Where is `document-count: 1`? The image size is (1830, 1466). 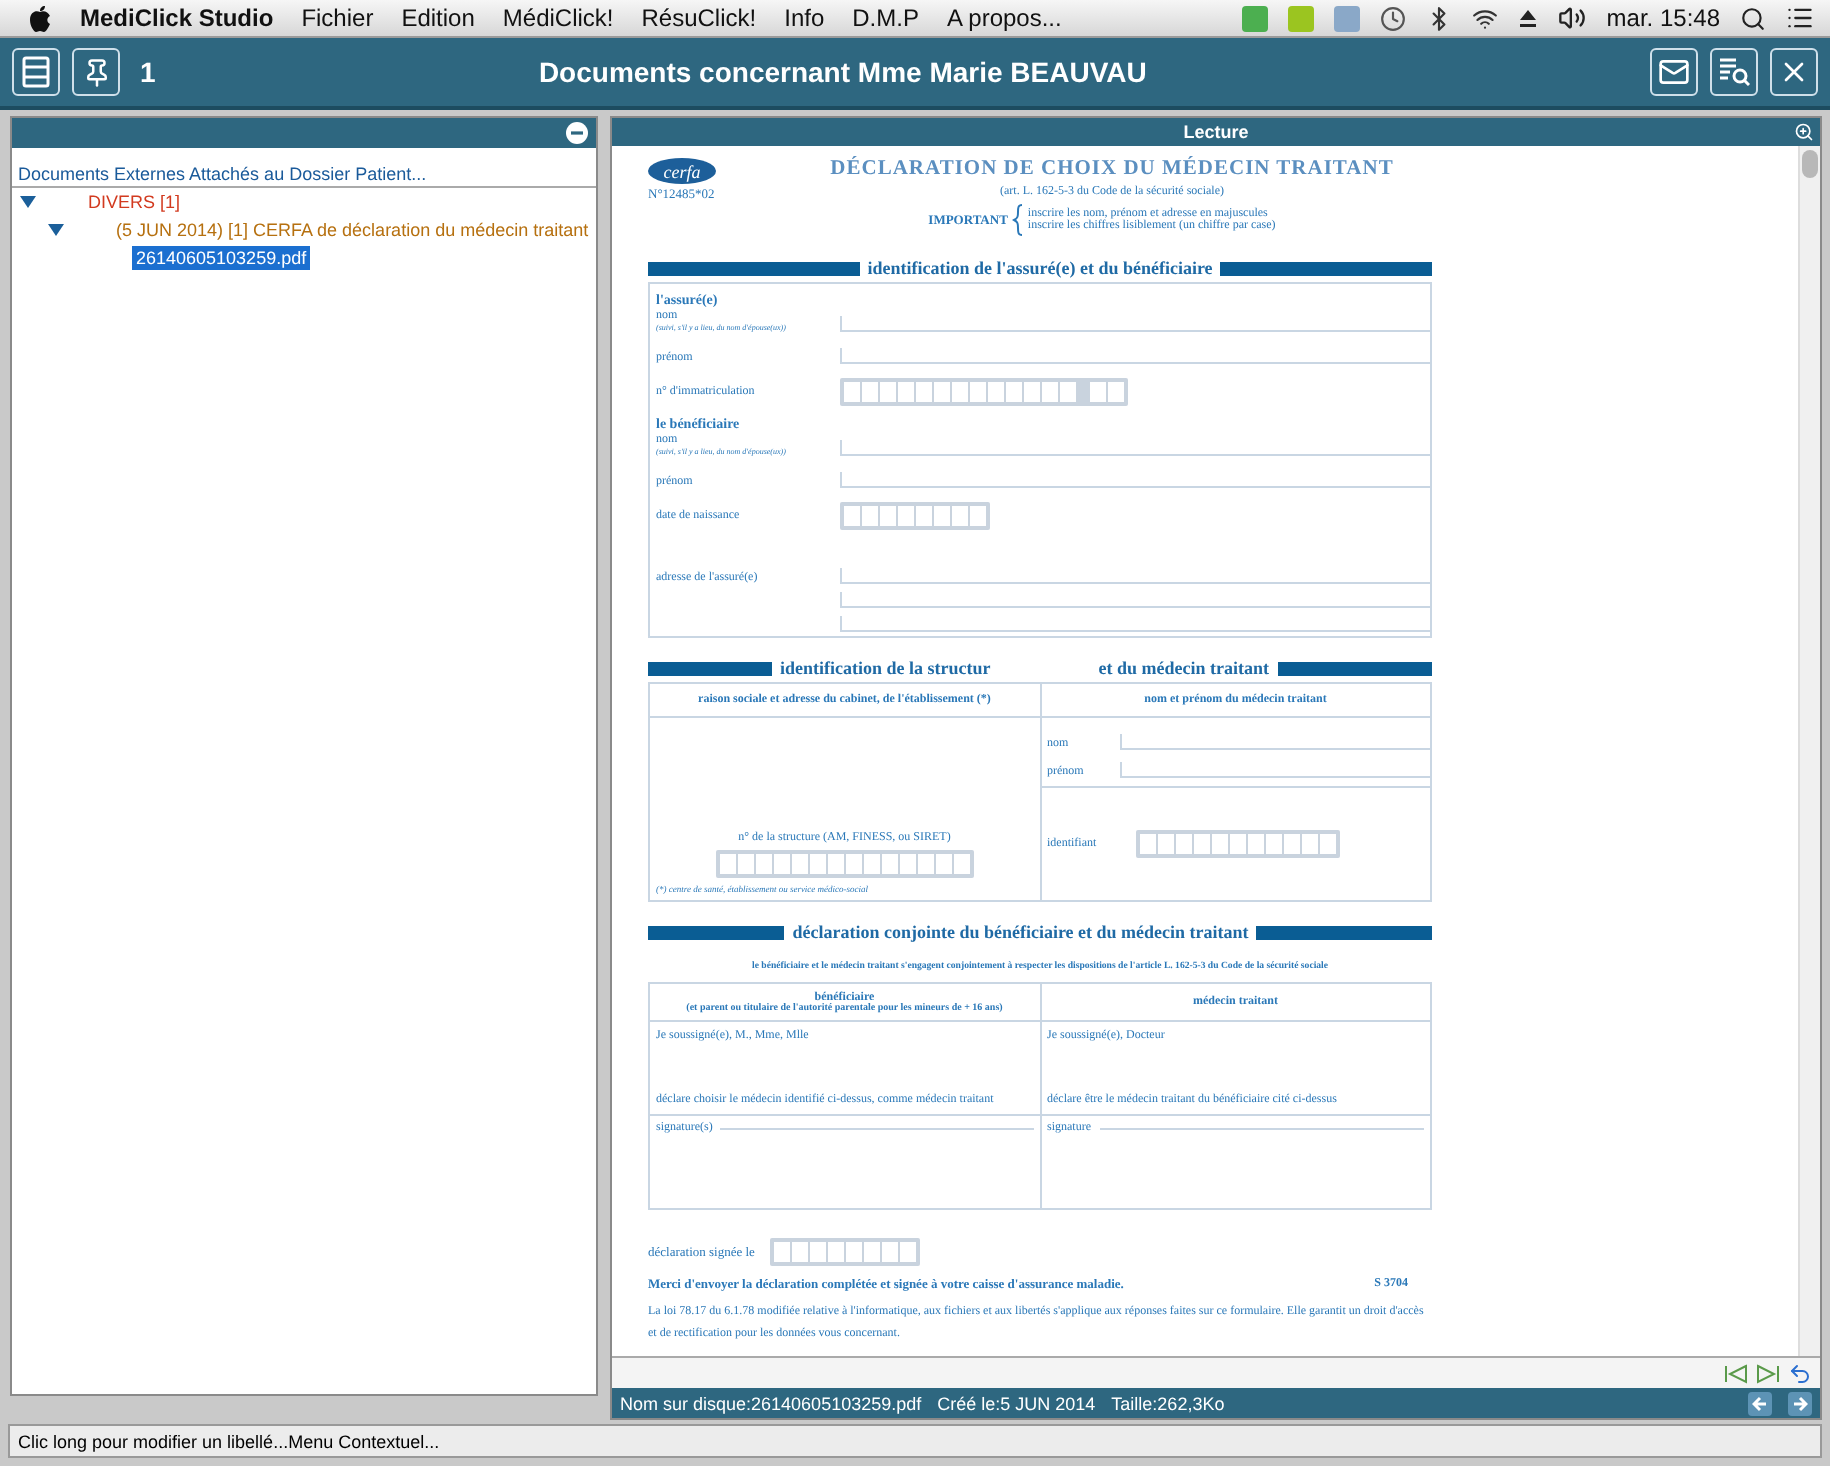
document-count: 1 is located at coordinates (148, 72).